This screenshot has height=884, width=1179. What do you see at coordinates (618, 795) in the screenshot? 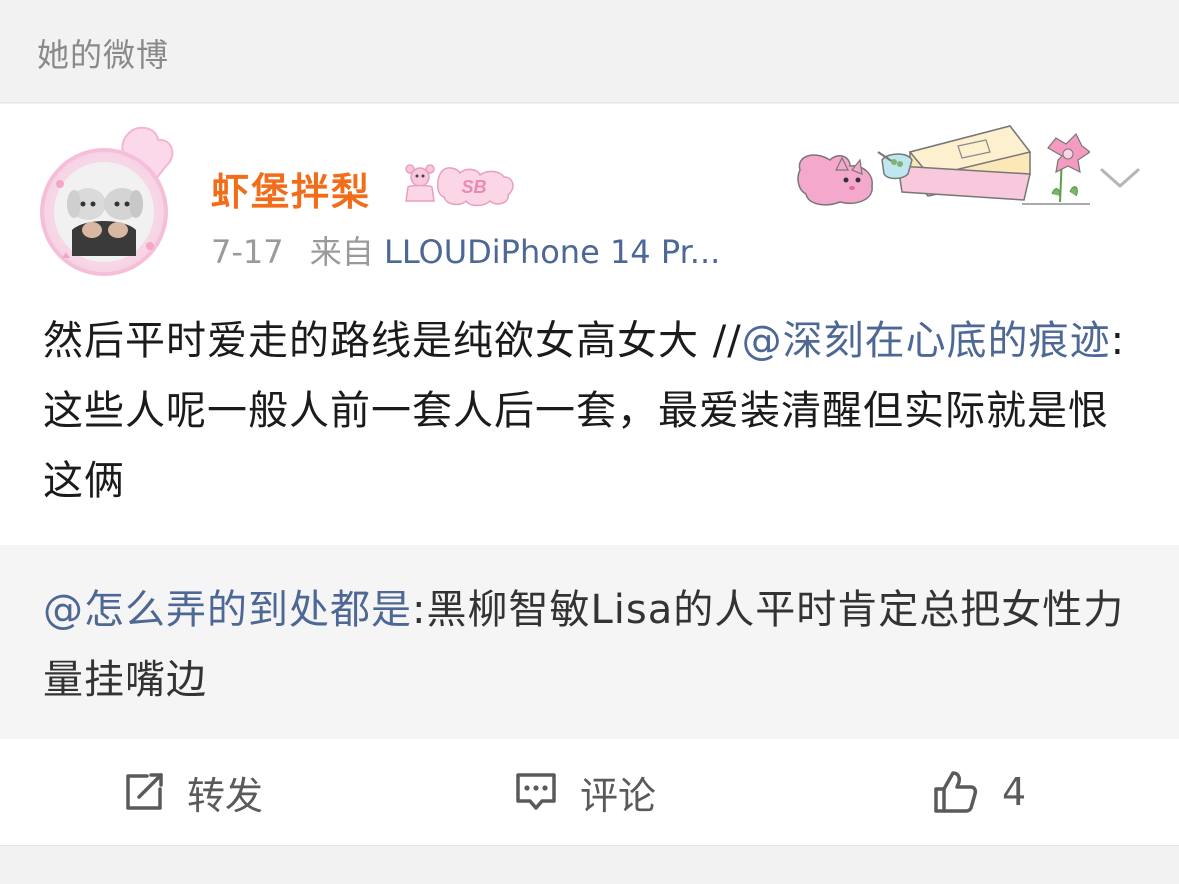
I see `comment-label: 评论` at bounding box center [618, 795].